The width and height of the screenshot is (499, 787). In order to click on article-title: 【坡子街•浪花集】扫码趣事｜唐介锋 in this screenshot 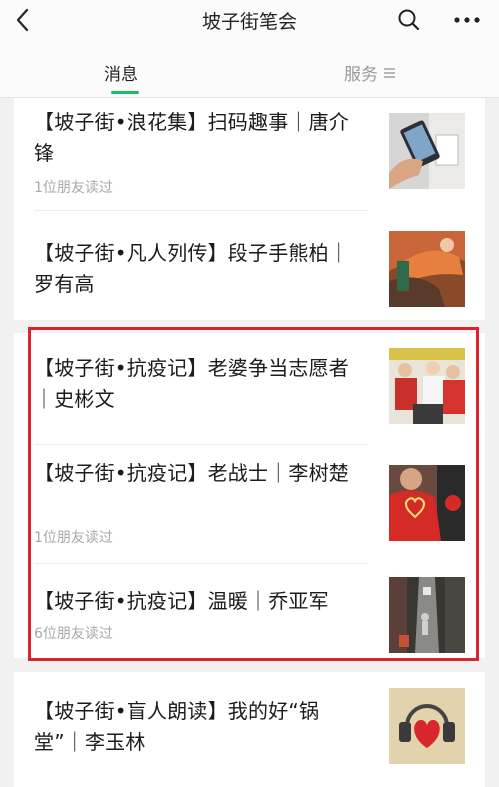, I will do `click(191, 137)`.